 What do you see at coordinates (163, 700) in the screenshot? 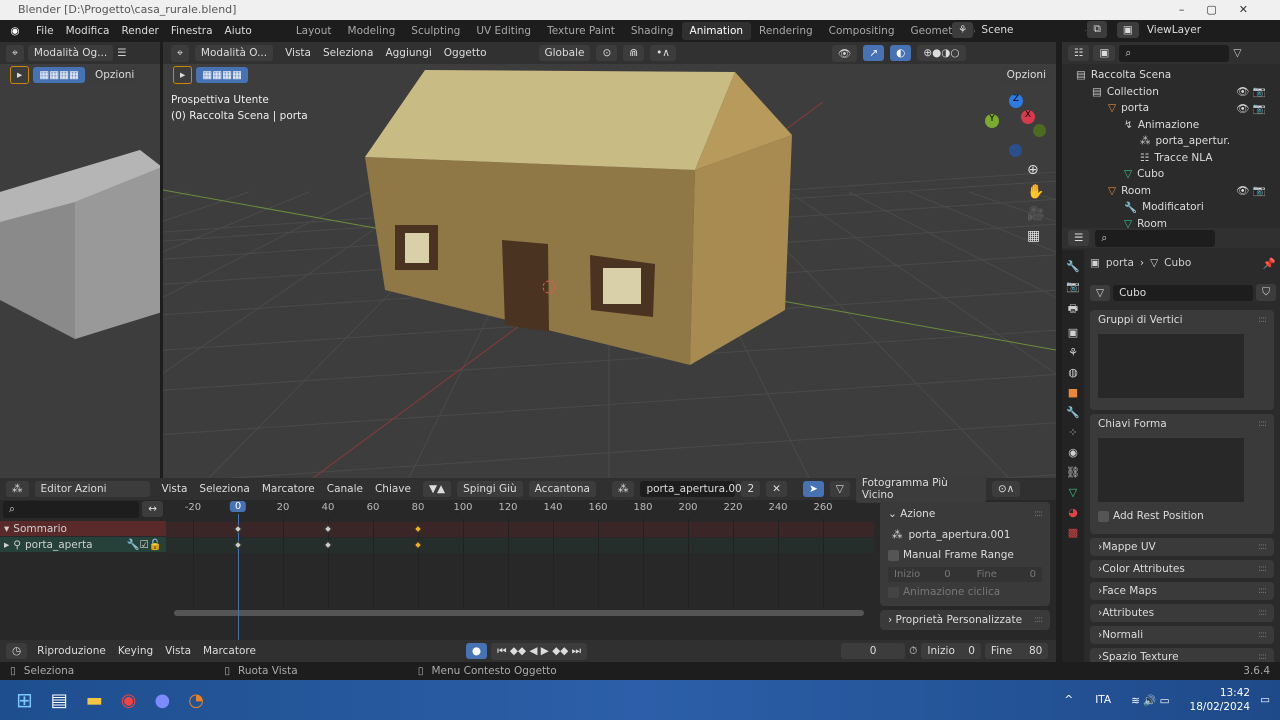
I see `discord-icon: ●` at bounding box center [163, 700].